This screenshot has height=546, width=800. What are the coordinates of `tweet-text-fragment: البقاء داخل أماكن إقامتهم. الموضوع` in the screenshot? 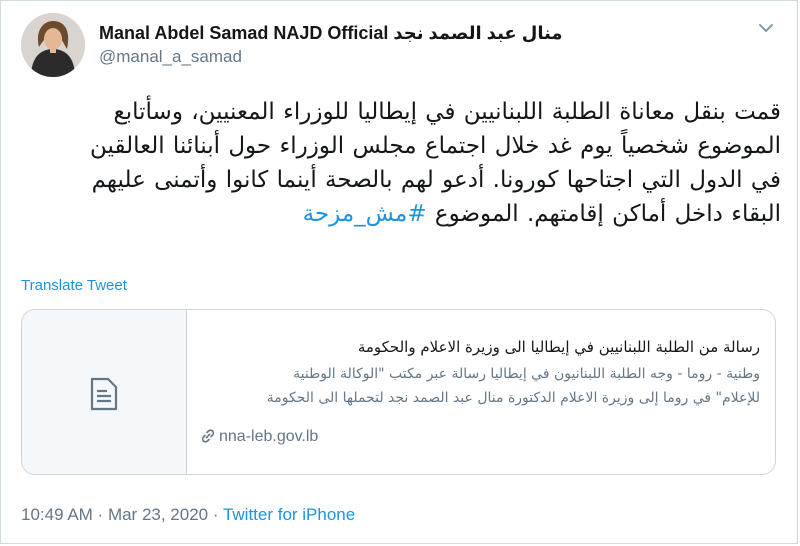 It's located at (603, 214).